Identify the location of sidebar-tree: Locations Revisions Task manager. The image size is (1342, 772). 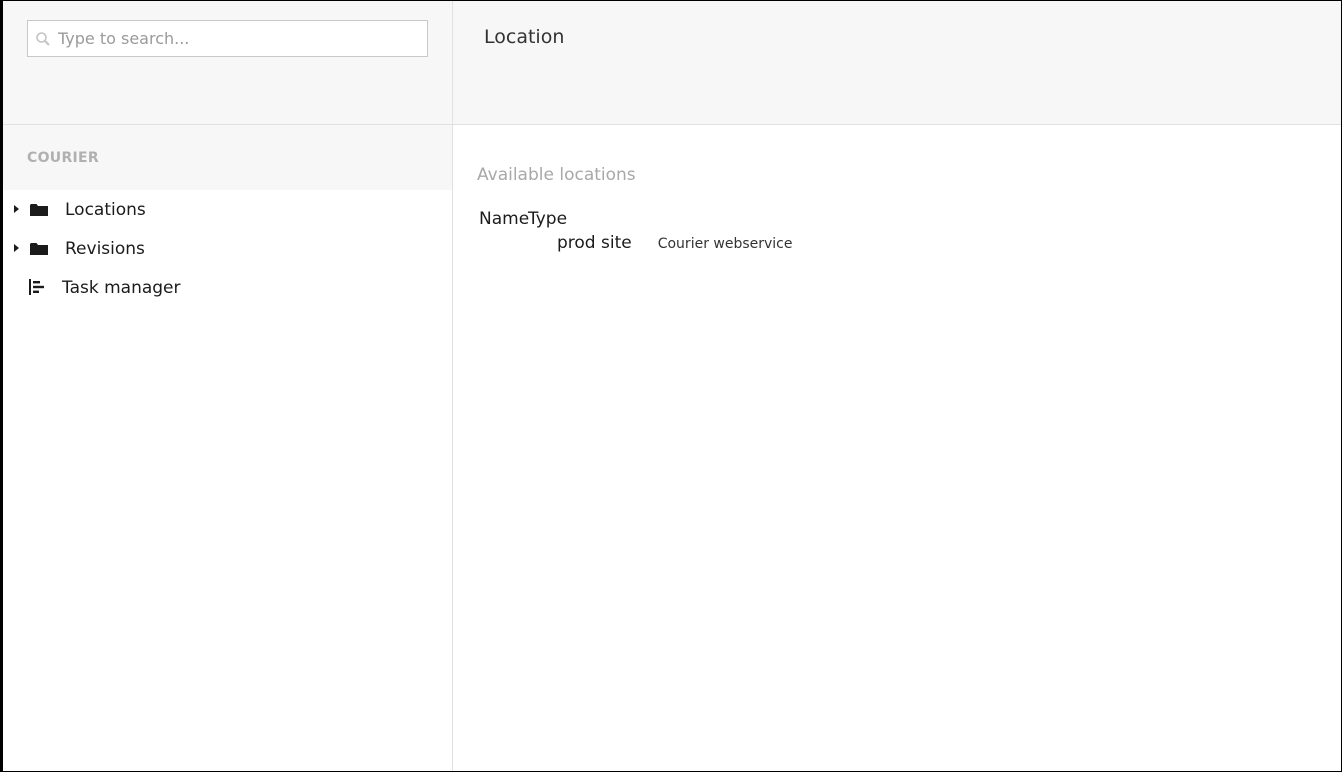
(227, 248).